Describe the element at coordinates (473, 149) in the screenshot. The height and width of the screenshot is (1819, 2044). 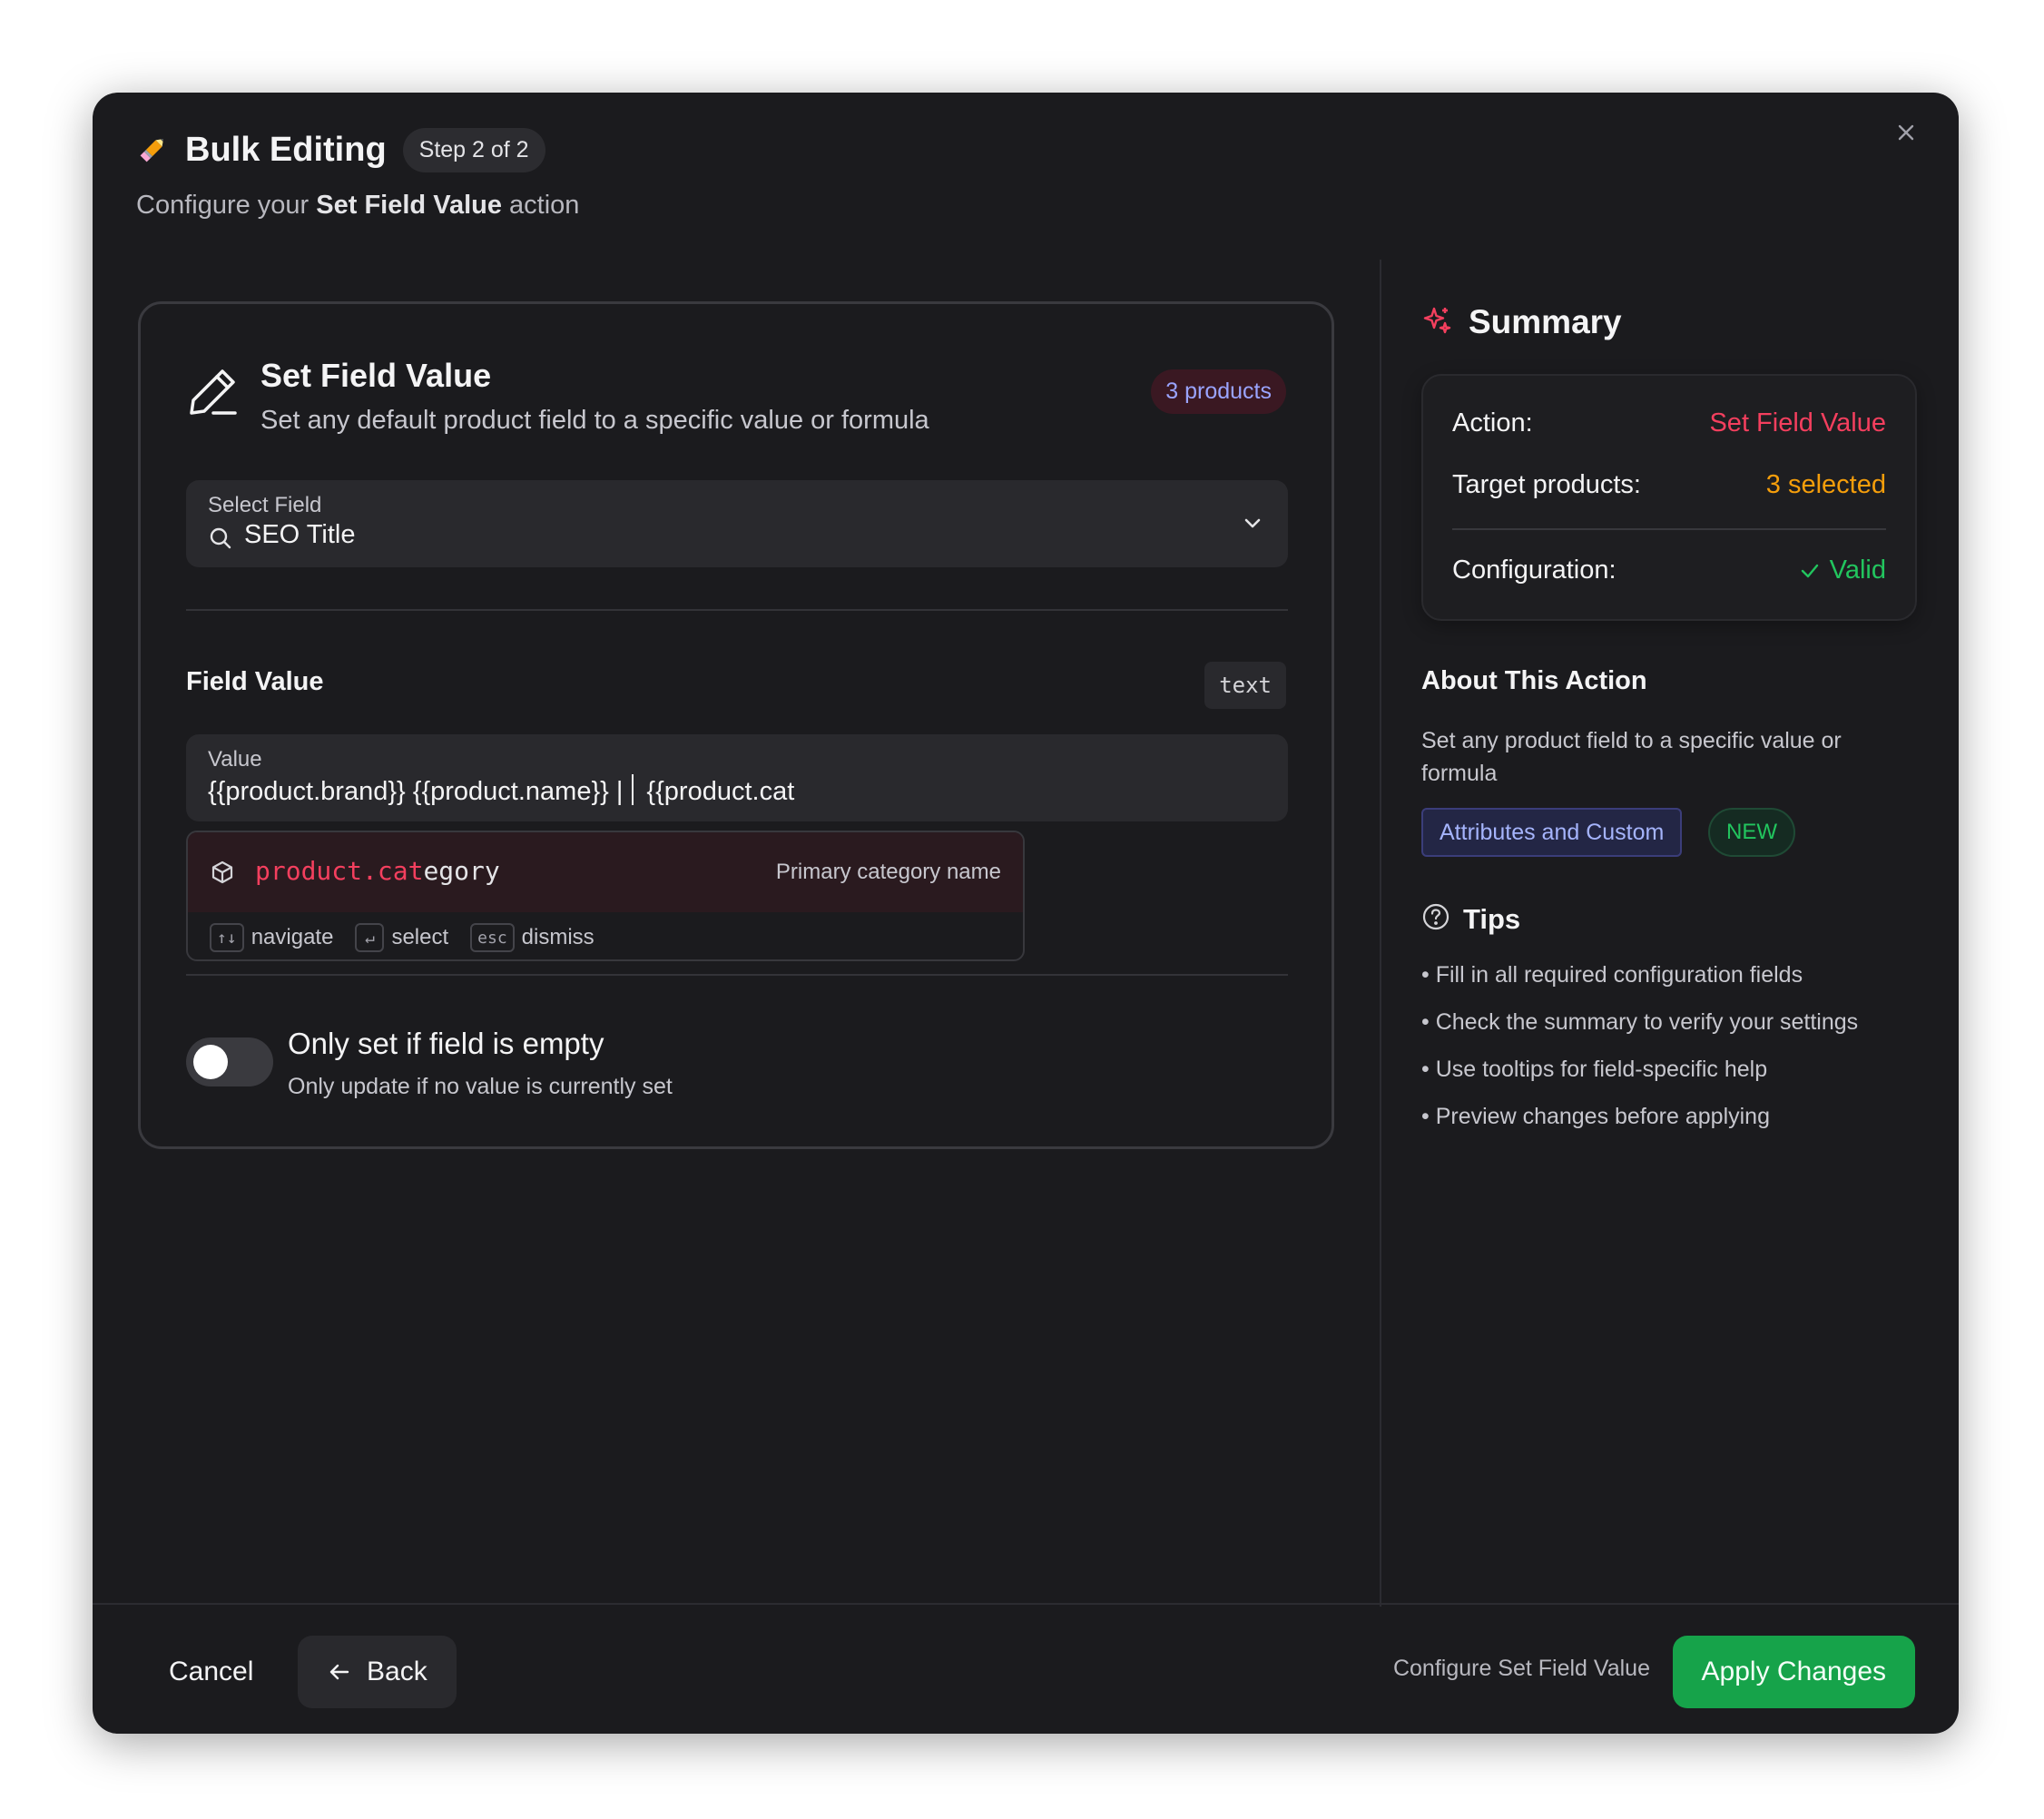
I see `step-badge: Step 2 of 2` at that location.